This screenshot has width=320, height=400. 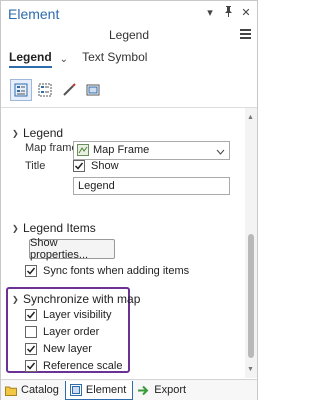 I want to click on tab-export: Export, so click(x=162, y=390).